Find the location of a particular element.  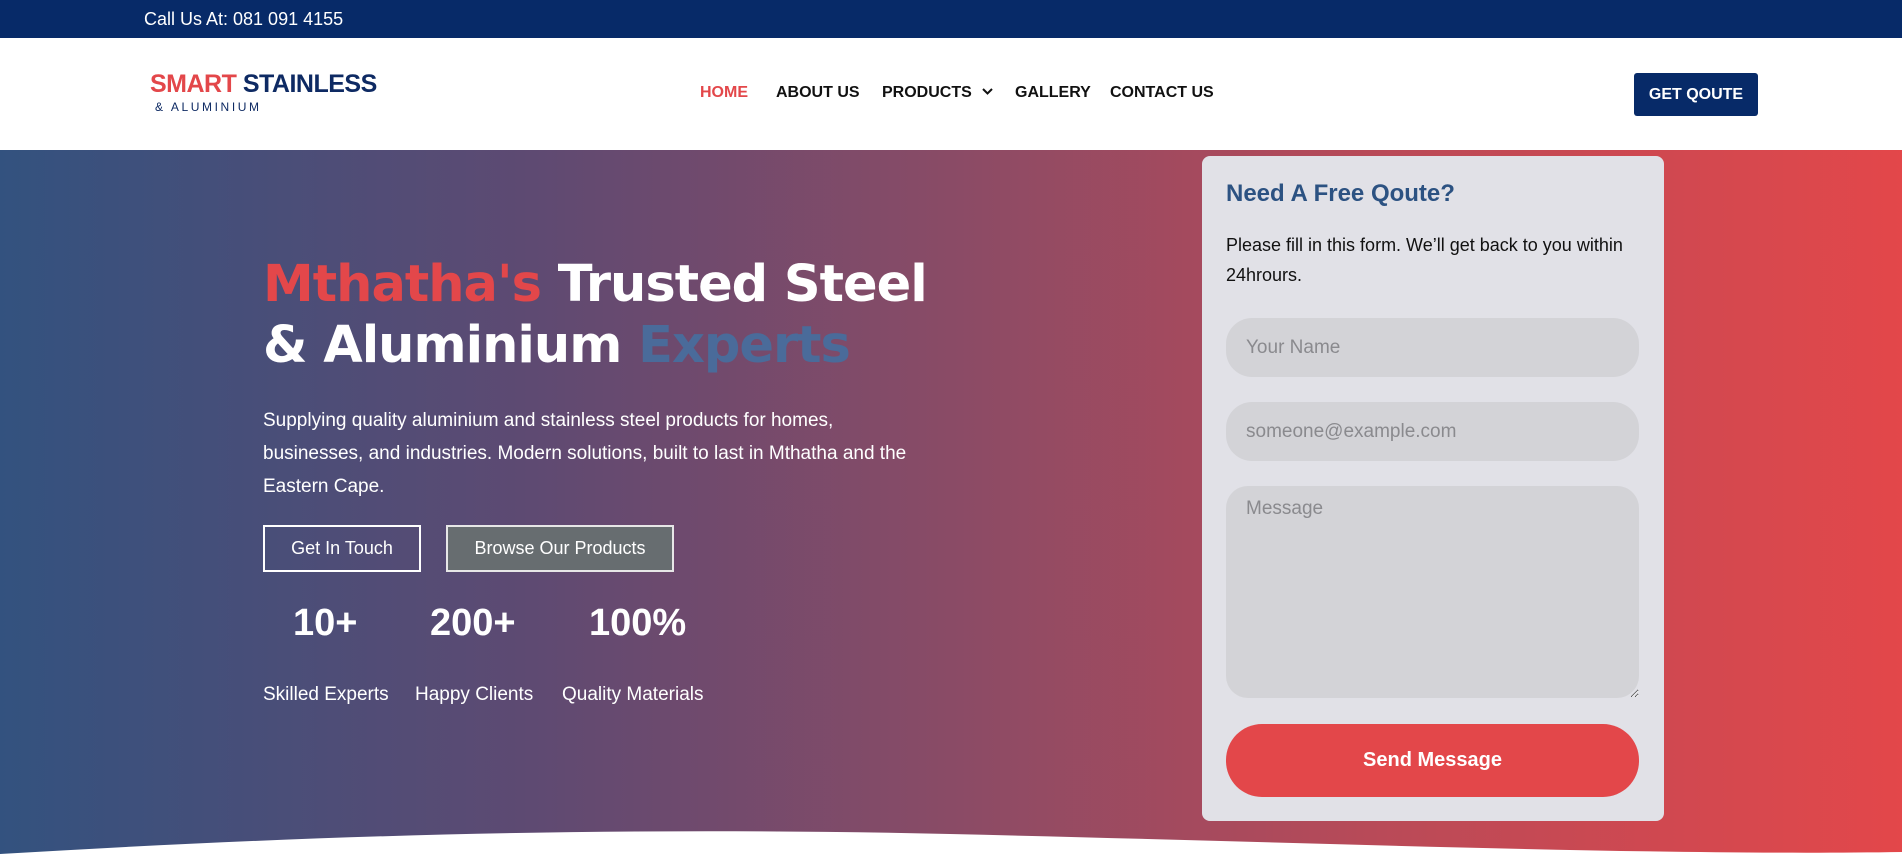

chevron-down-icon is located at coordinates (987, 91).